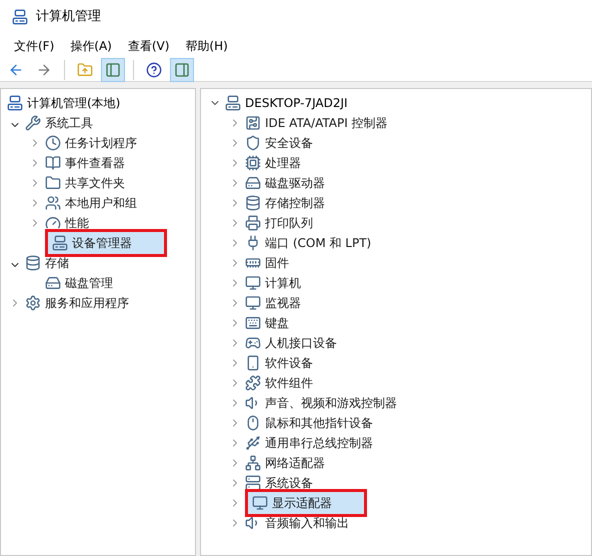 This screenshot has height=556, width=592. What do you see at coordinates (33, 123) in the screenshot?
I see `tools-icon` at bounding box center [33, 123].